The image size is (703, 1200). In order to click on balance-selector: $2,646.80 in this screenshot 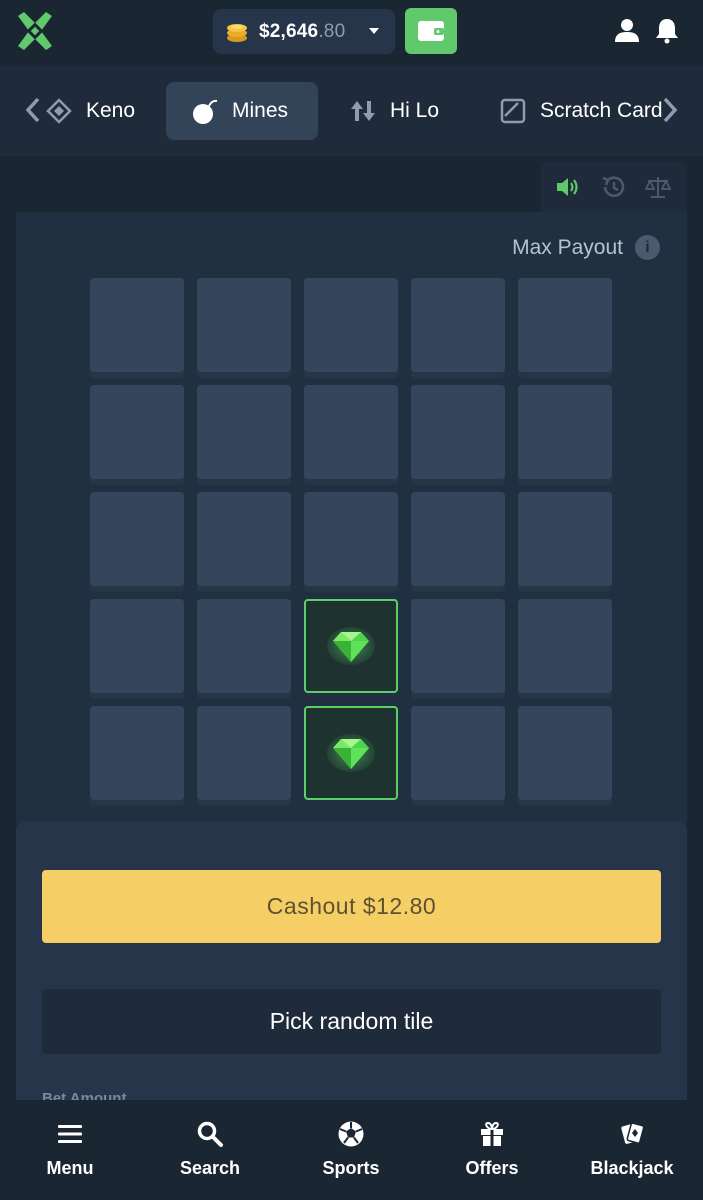, I will do `click(304, 31)`.